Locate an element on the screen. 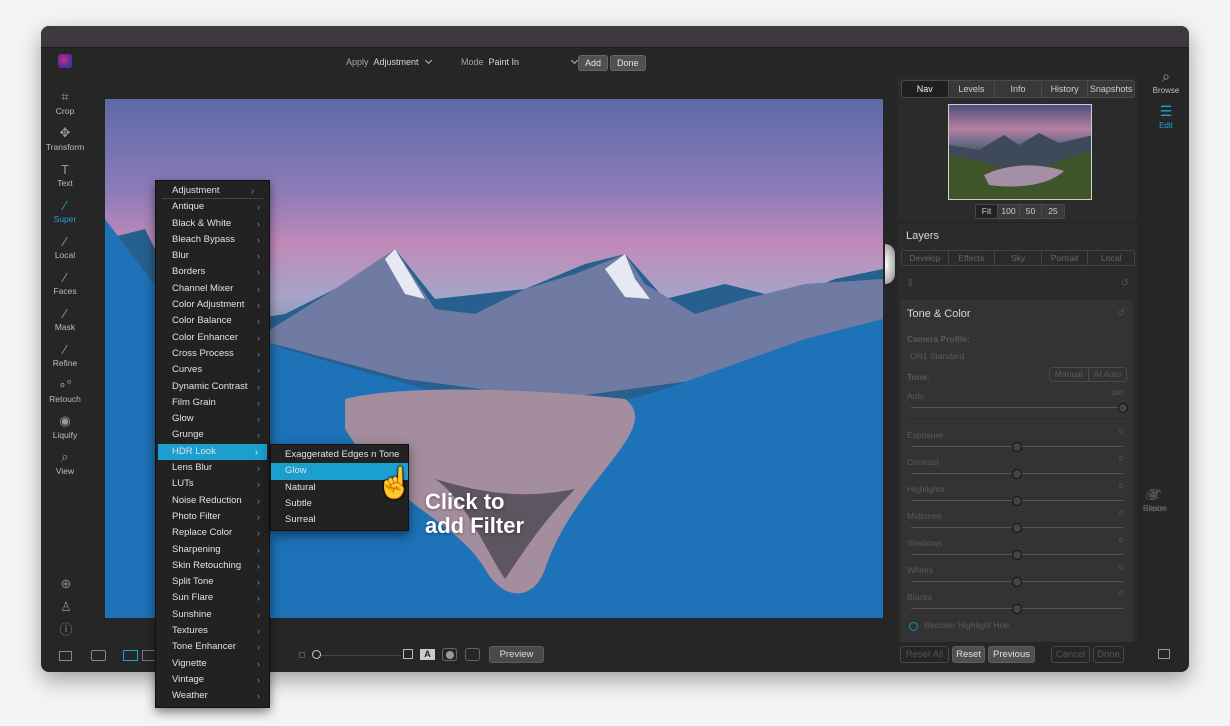  filter-menu-item-cross-process: Cross Process › is located at coordinates (212, 354).